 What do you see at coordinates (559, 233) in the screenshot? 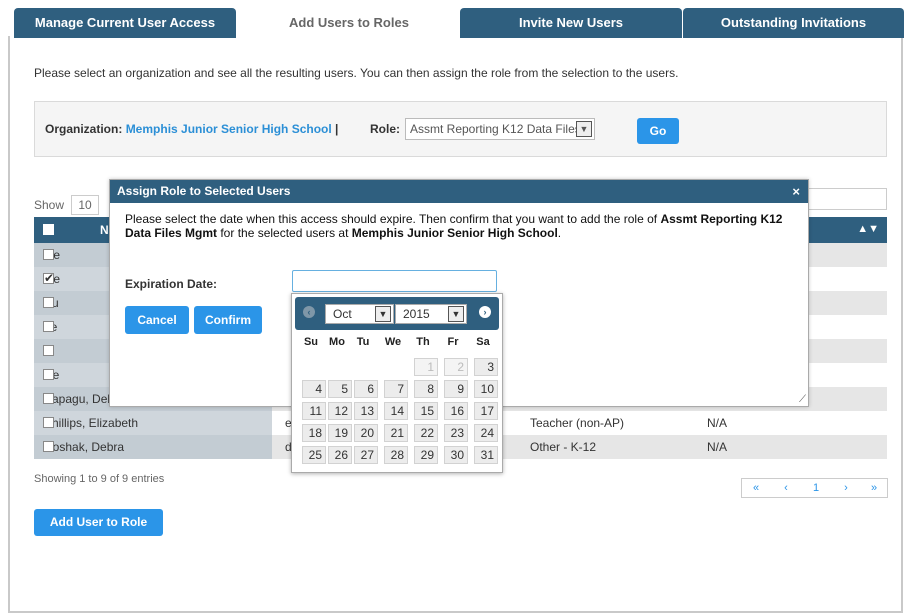
I see `dialog-message-part3: .` at bounding box center [559, 233].